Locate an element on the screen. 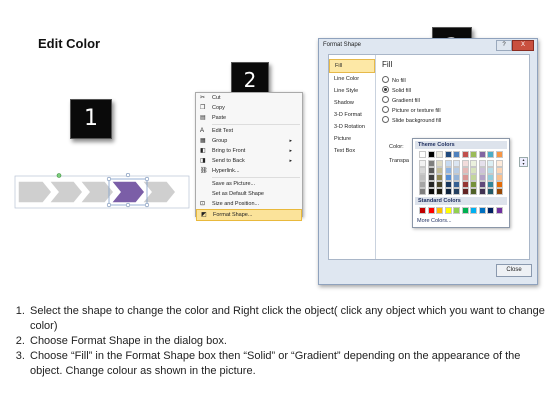  sidebar-item: Line Style is located at coordinates (352, 91).